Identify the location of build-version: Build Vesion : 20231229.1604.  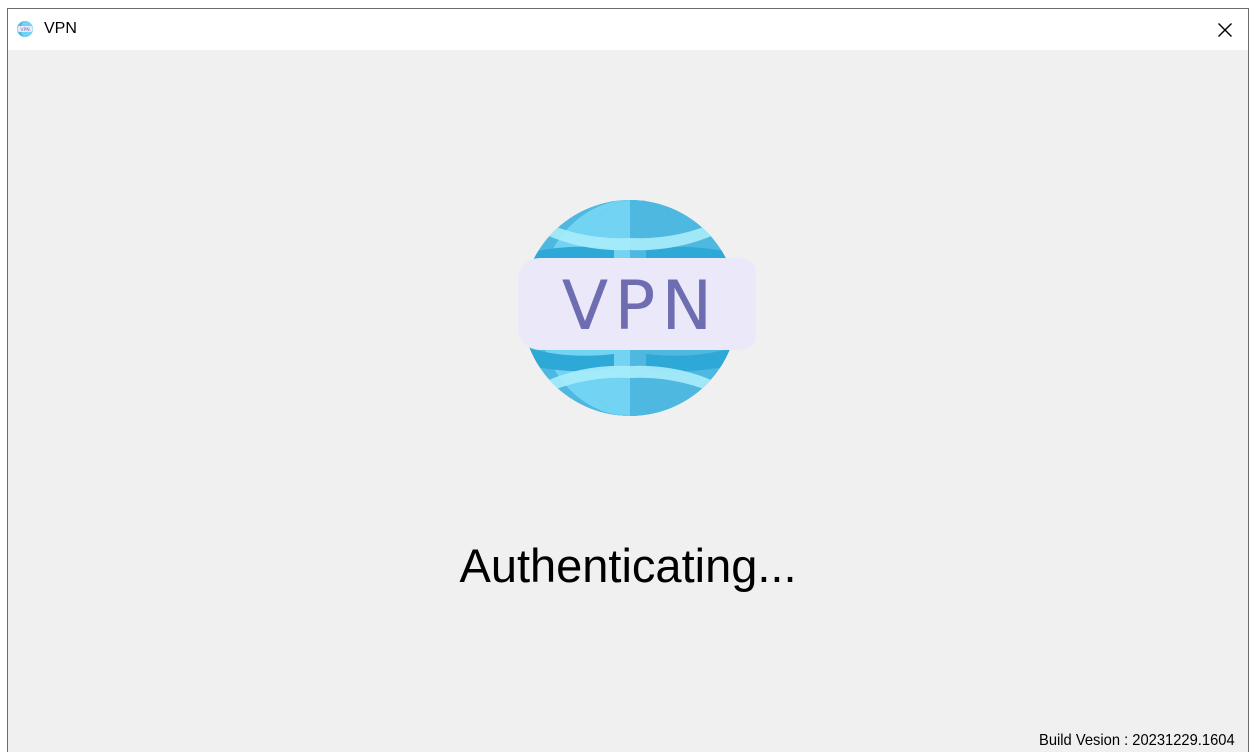
(1137, 740).